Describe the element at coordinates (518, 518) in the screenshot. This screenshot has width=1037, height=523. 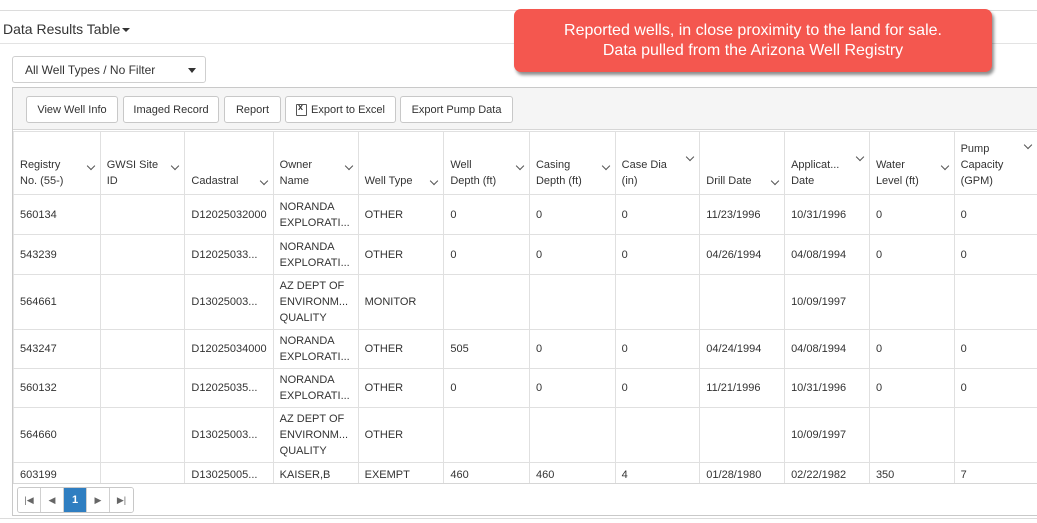
I see `bottom-divider` at that location.